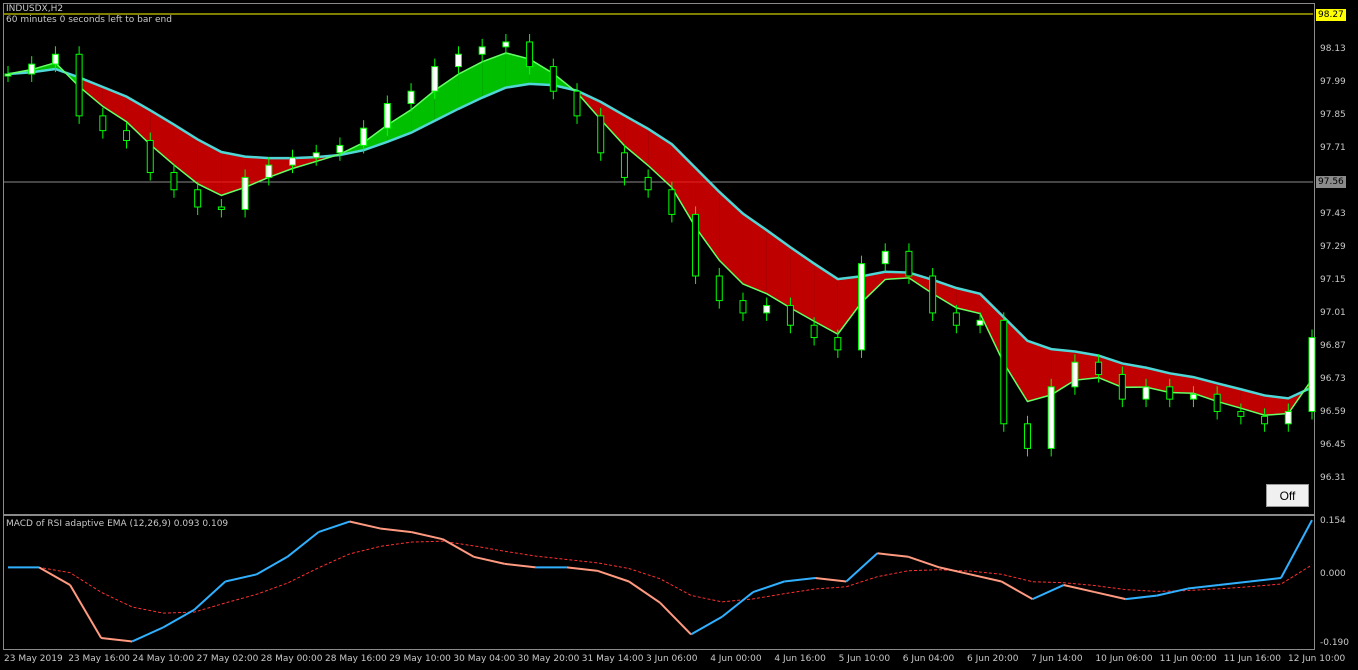 This screenshot has height=670, width=1358. Describe the element at coordinates (1333, 445) in the screenshot. I see `price-tick-label: 96.45` at that location.